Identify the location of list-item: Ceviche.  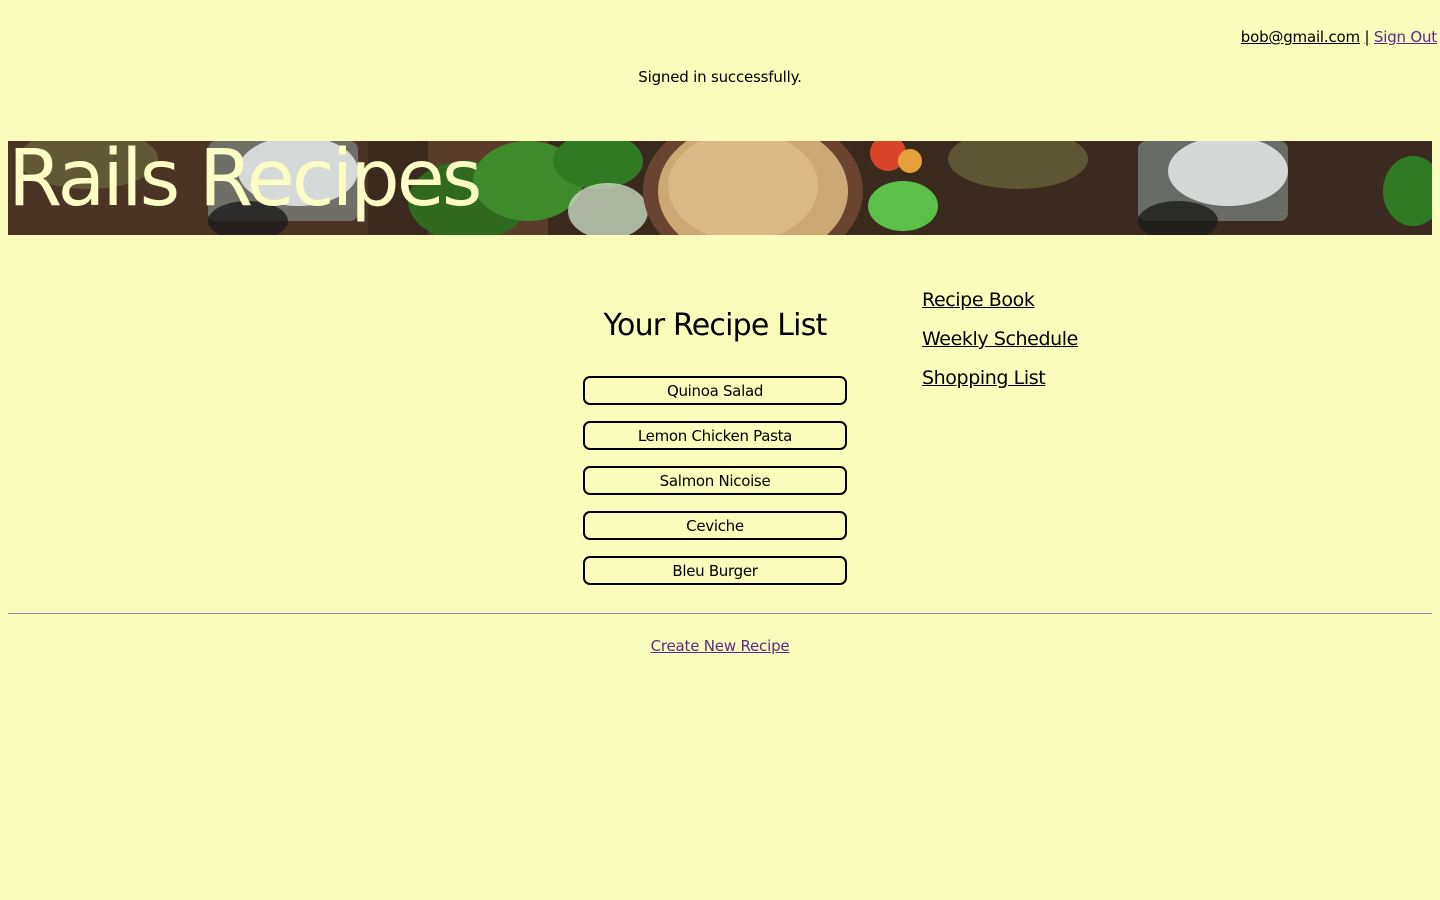
(715, 525).